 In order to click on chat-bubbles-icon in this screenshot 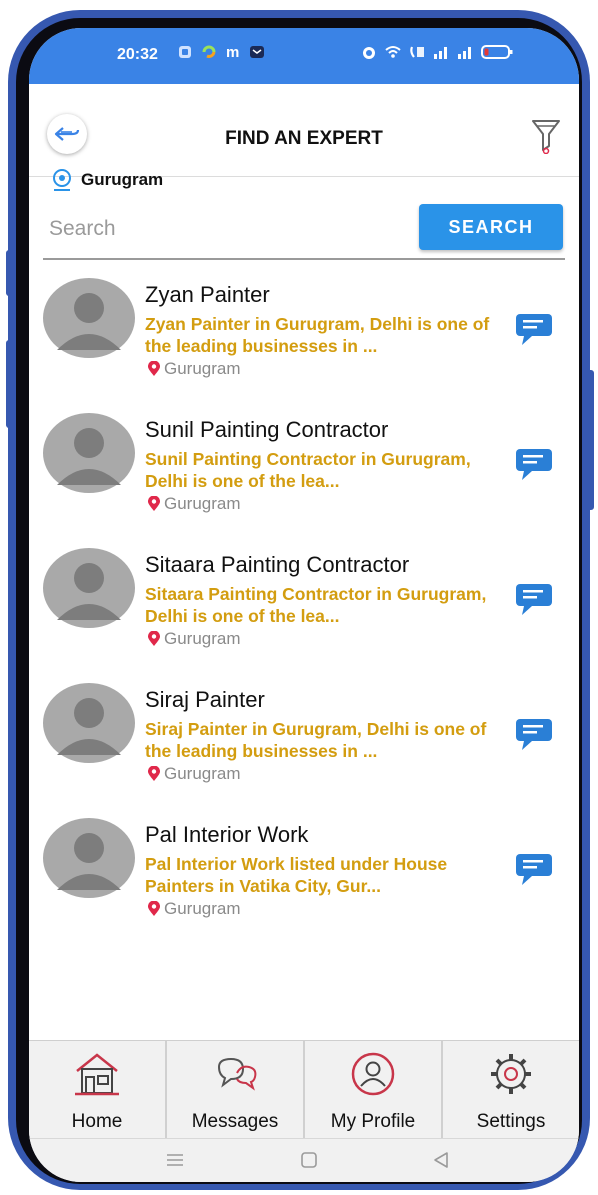, I will do `click(237, 1074)`.